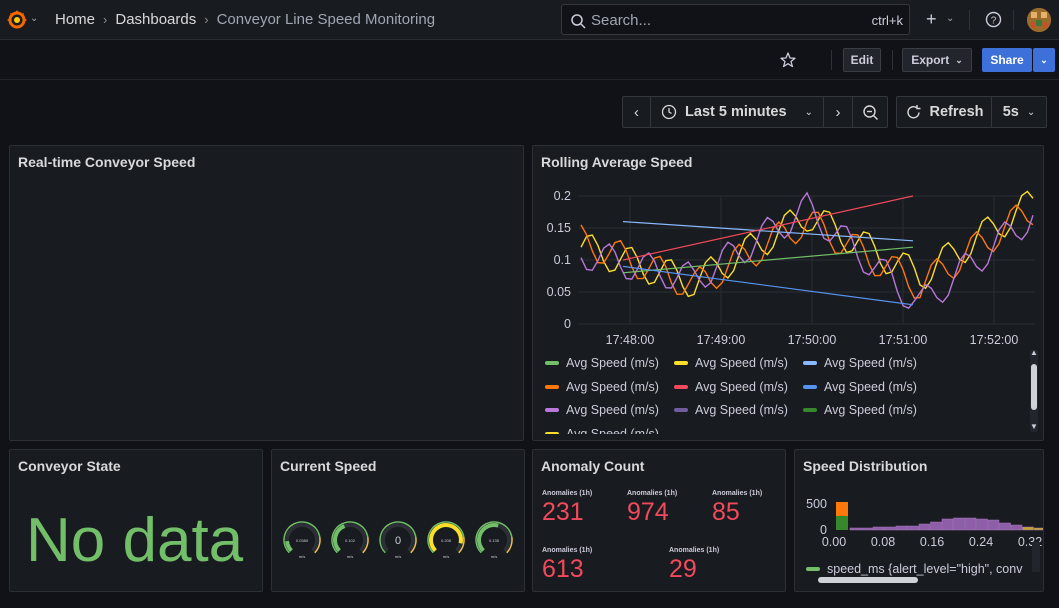 The width and height of the screenshot is (1059, 608). I want to click on panel-title: Speed Distribution, so click(865, 466).